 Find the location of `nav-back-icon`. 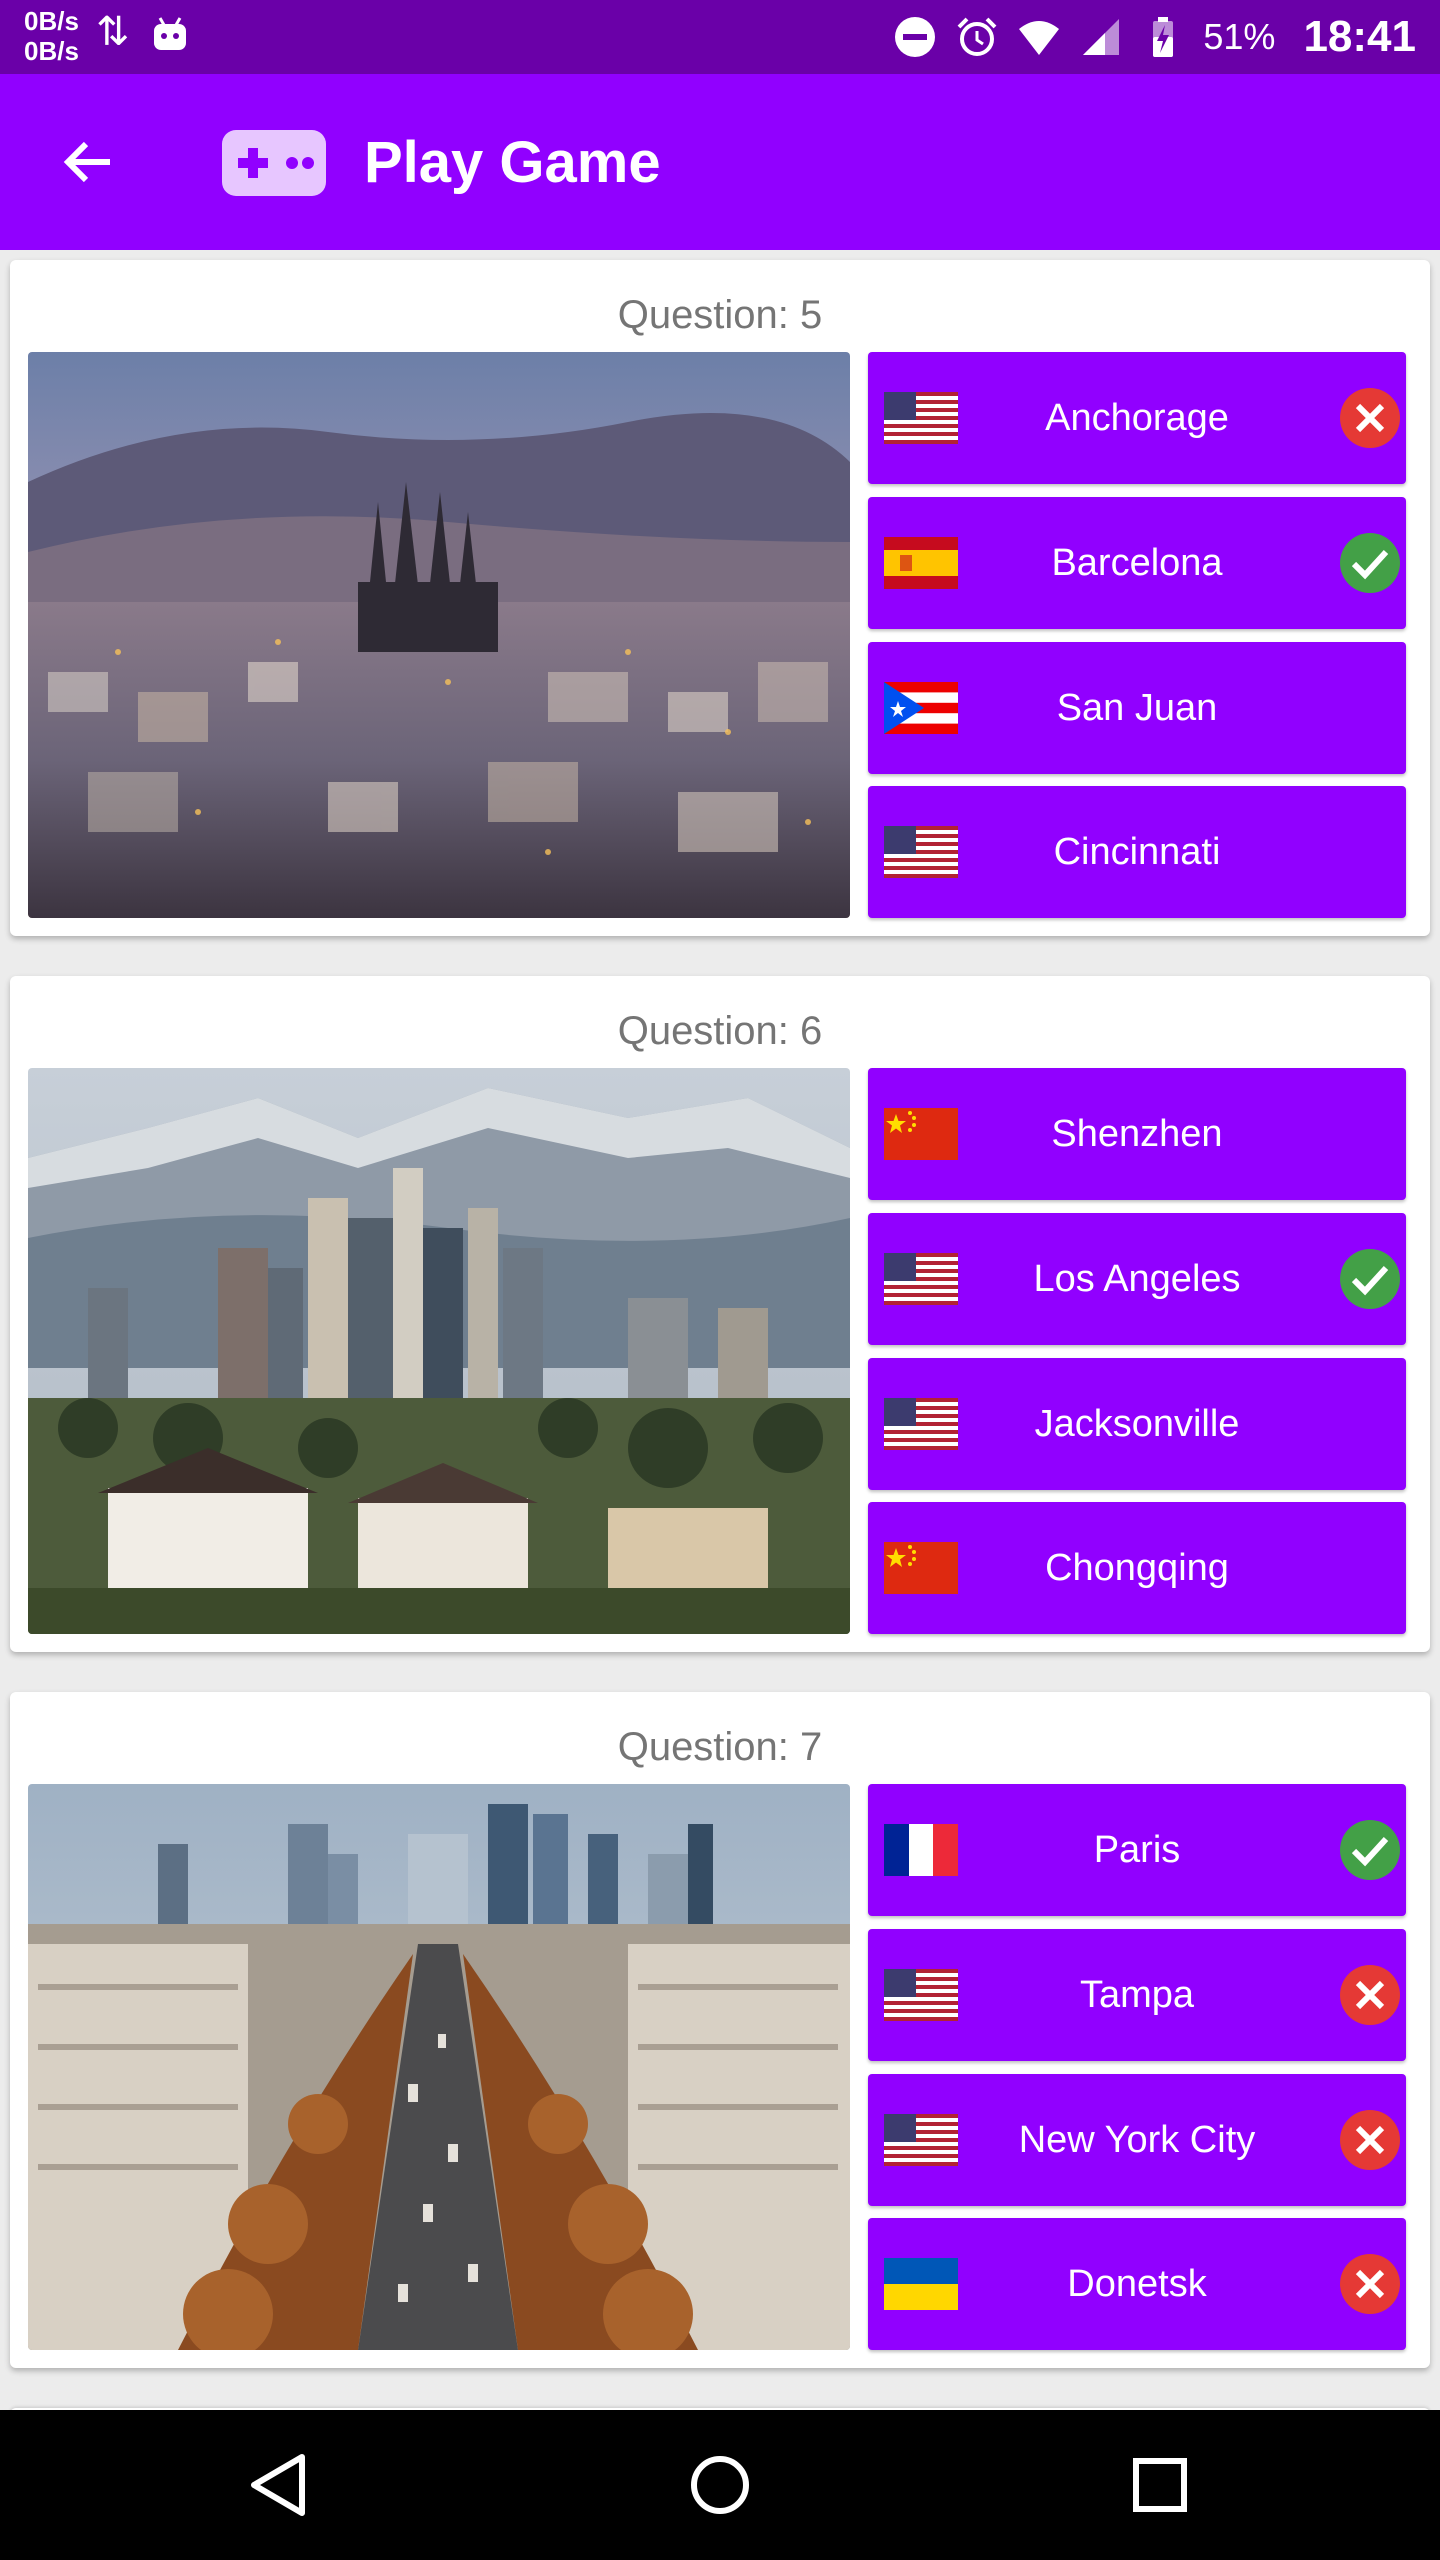

nav-back-icon is located at coordinates (280, 2485).